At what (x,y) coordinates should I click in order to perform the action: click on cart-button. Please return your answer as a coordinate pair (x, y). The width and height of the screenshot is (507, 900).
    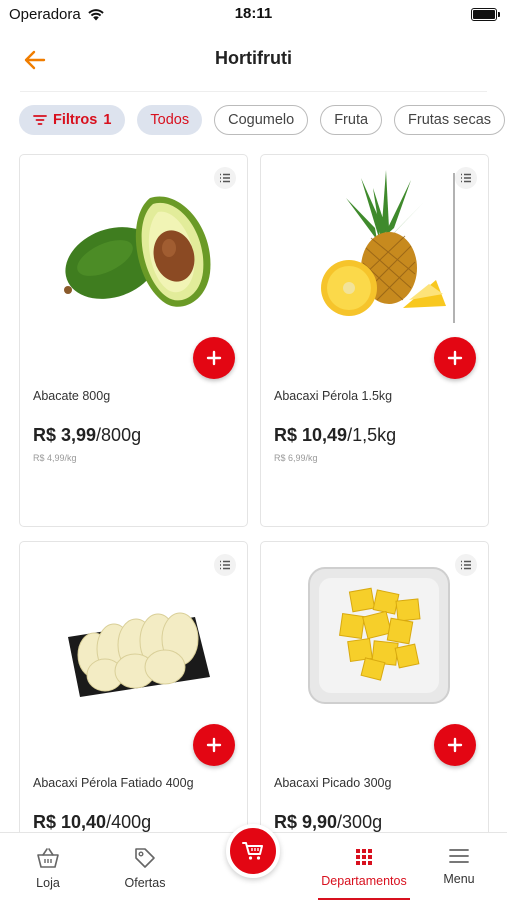
    Looking at the image, I should click on (253, 851).